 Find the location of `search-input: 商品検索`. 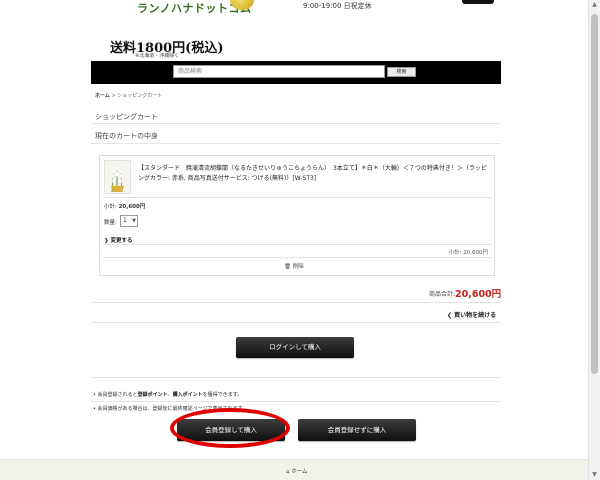

search-input: 商品検索 is located at coordinates (279, 71).